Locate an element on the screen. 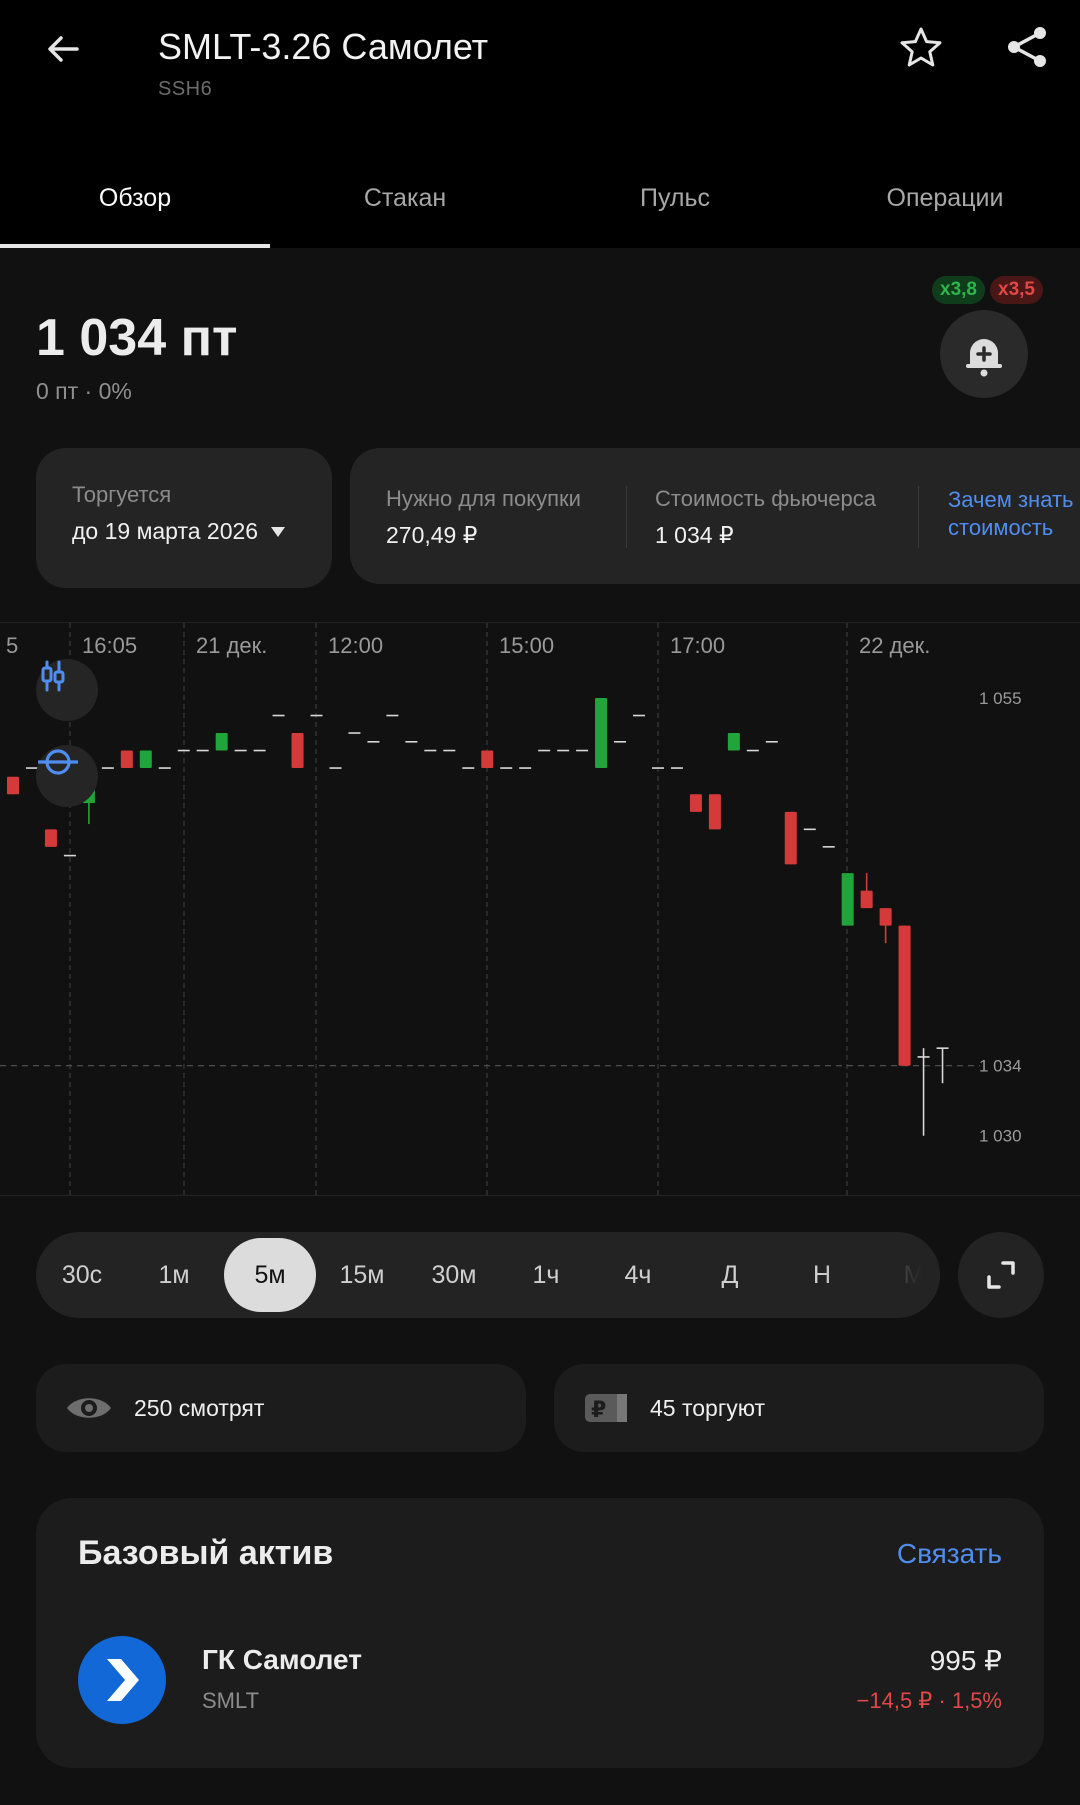 Image resolution: width=1080 pixels, height=1805 pixels. timeframe-5m: 5м is located at coordinates (270, 1275).